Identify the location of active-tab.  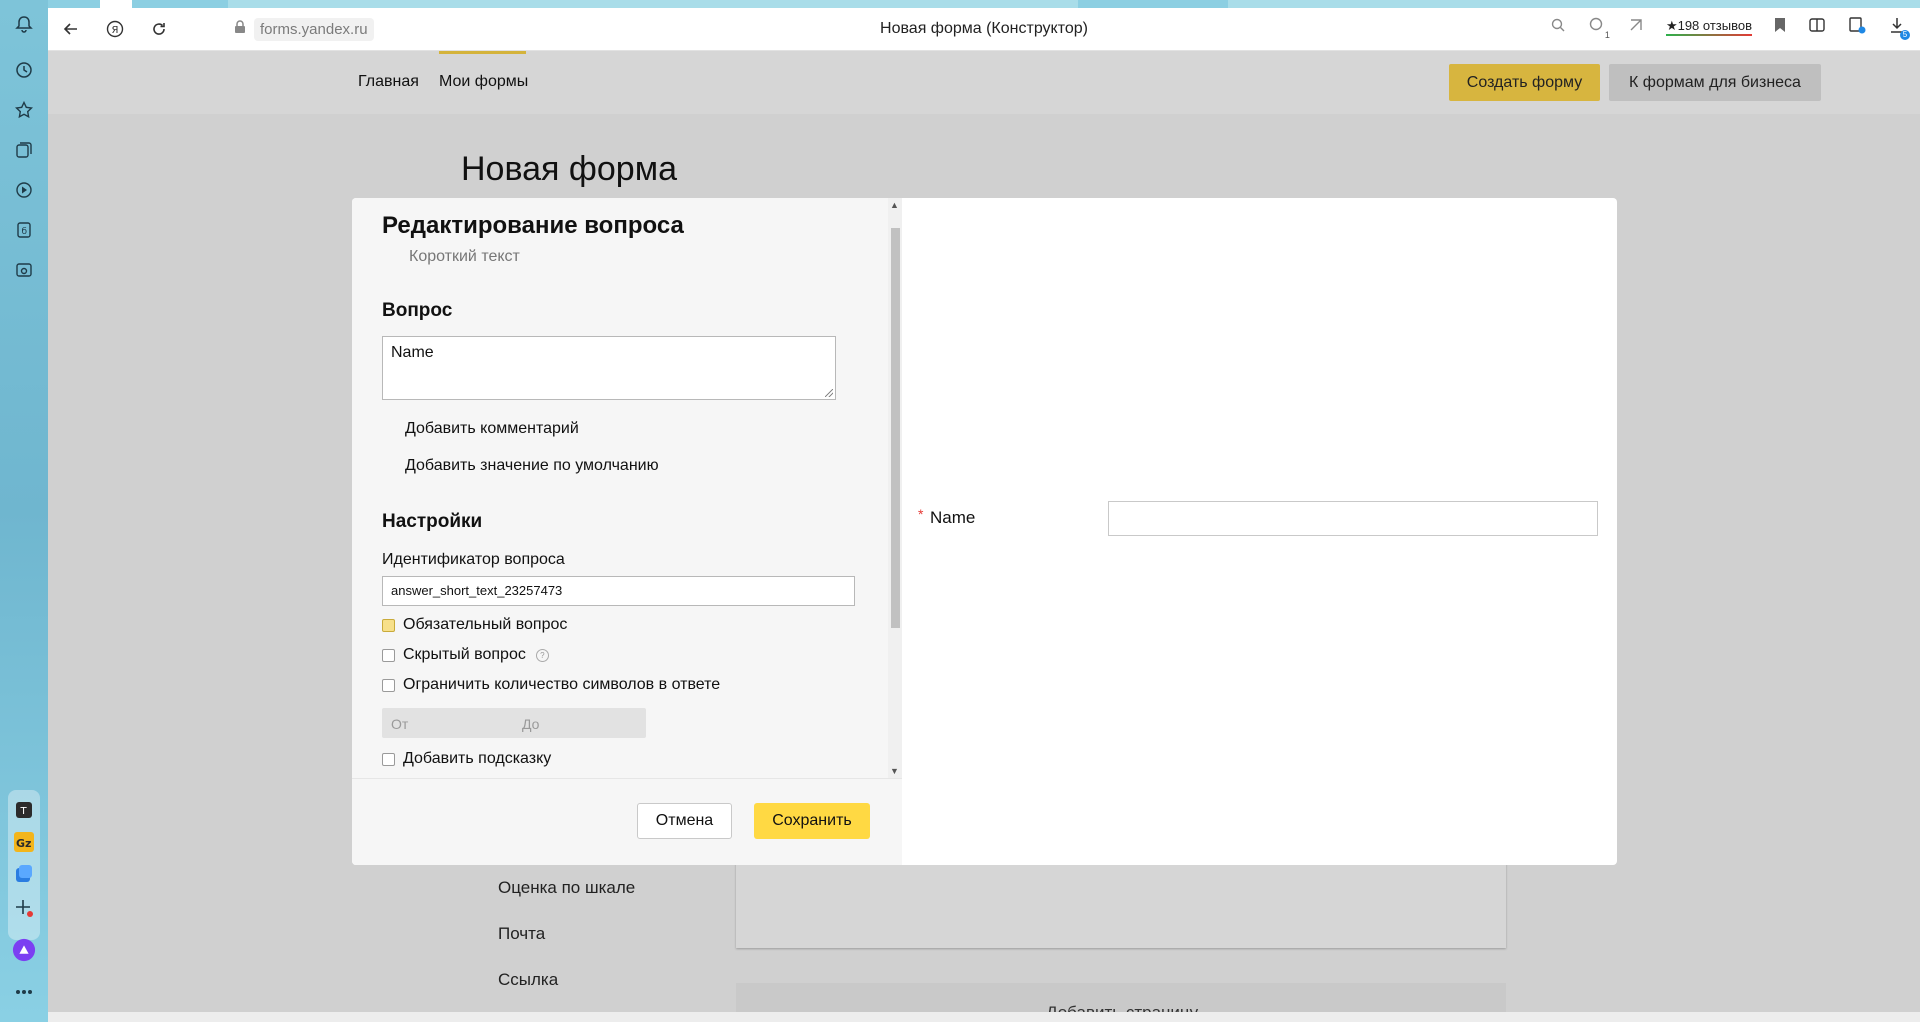
(116, 4).